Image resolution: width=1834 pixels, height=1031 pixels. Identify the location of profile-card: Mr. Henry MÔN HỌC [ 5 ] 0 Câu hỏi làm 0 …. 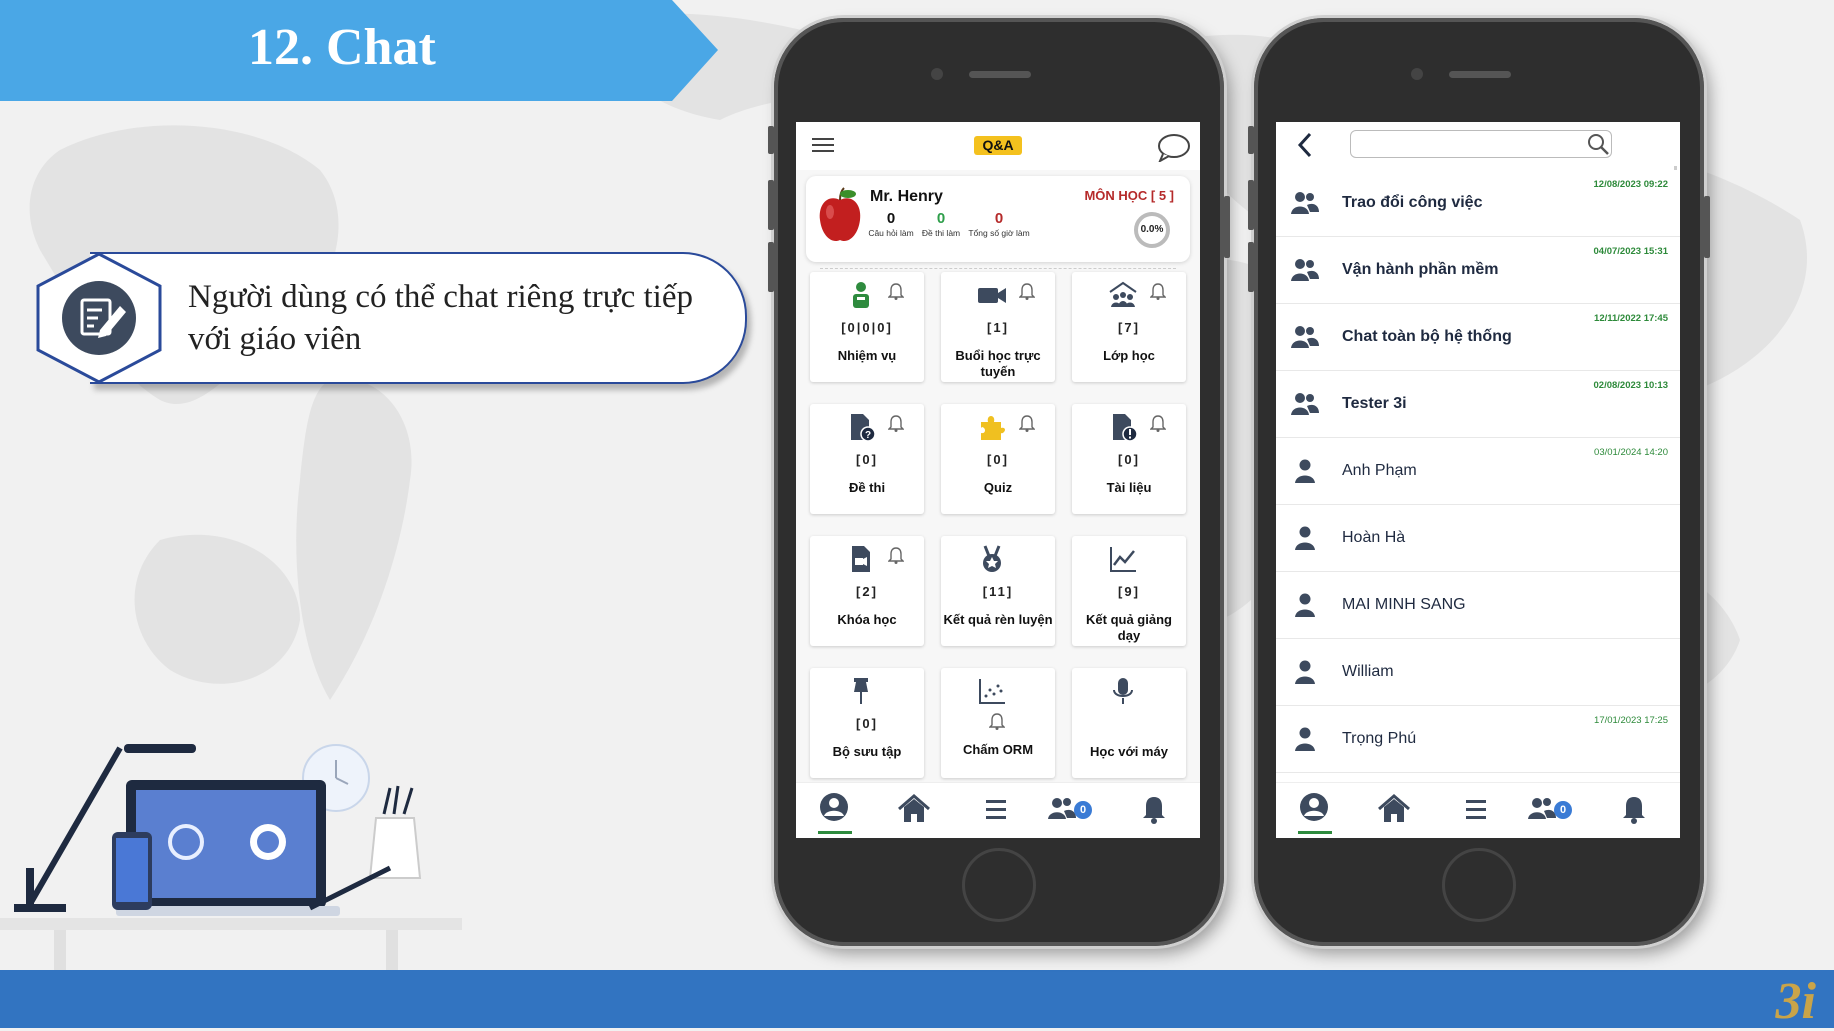
(998, 219).